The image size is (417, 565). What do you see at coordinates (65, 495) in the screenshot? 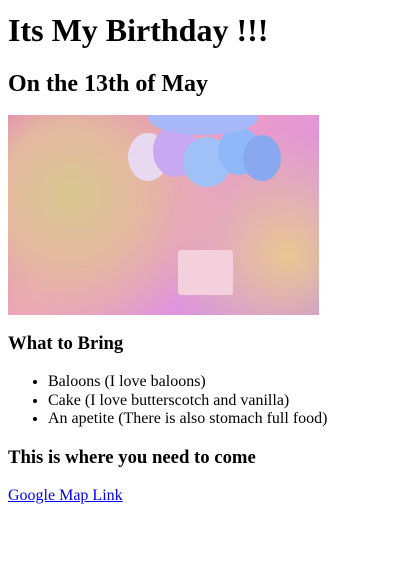
I see `google-map-link: Google Map Link` at bounding box center [65, 495].